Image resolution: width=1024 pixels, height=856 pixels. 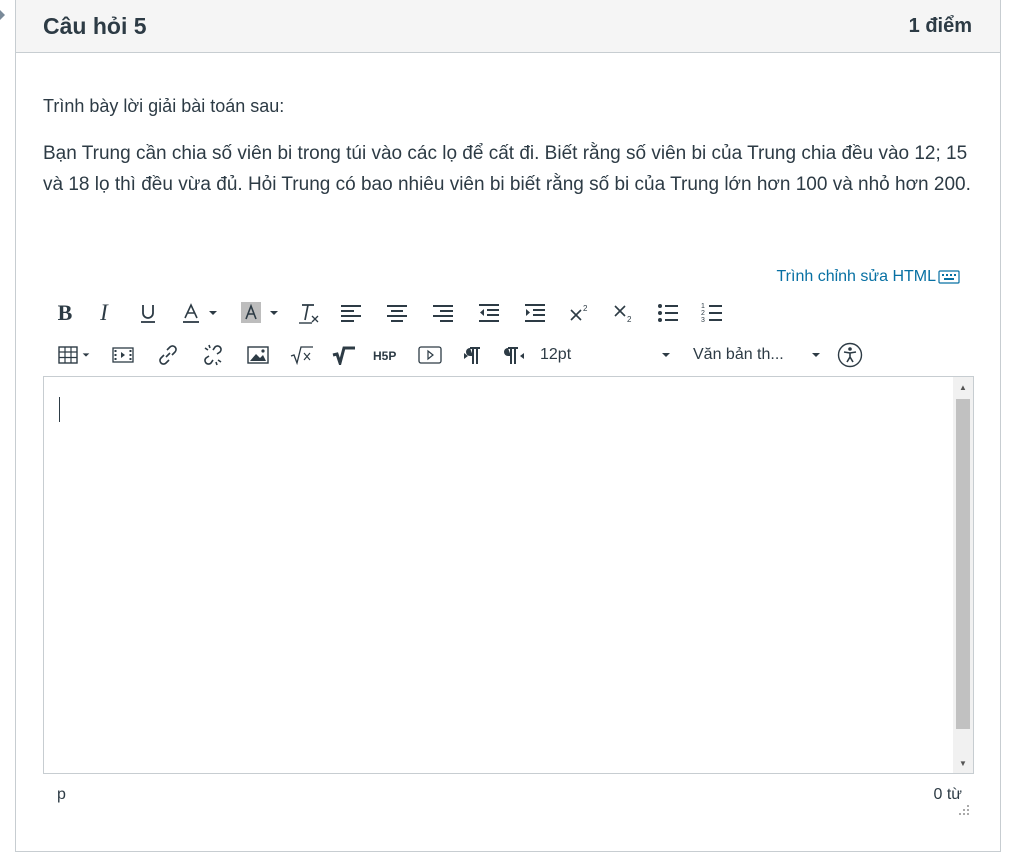 I want to click on bold-icon: B, so click(x=65, y=312).